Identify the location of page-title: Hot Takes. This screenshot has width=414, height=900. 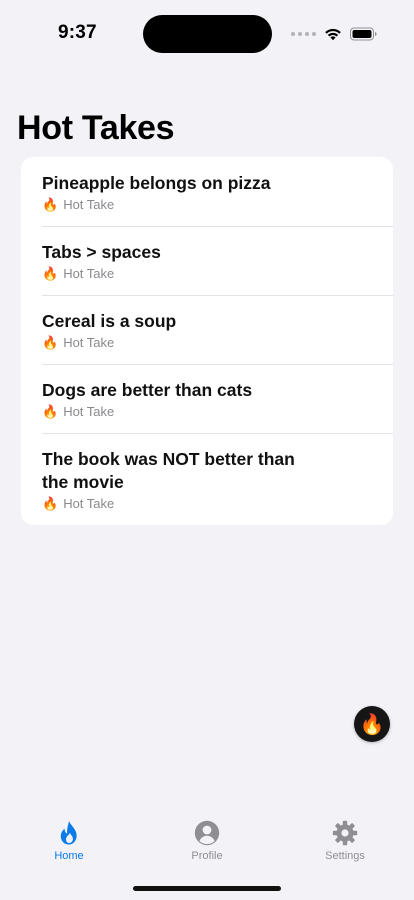
(96, 128).